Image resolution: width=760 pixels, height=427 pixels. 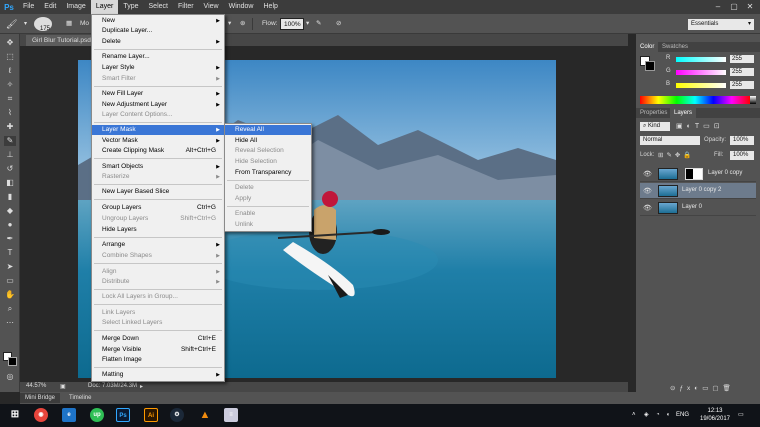 What do you see at coordinates (10, 239) in the screenshot?
I see `pen-tool-icon: ✒` at bounding box center [10, 239].